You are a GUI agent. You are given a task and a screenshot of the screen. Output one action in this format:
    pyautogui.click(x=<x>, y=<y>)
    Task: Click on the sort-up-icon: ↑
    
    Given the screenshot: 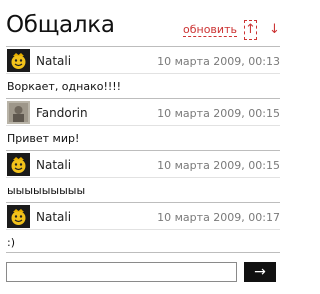 What is the action you would take?
    pyautogui.click(x=250, y=30)
    